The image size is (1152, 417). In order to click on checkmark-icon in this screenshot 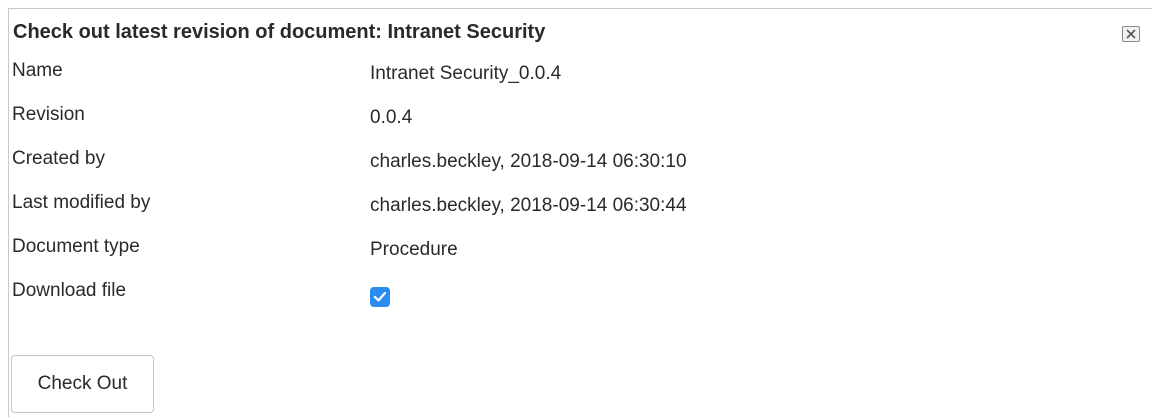, I will do `click(380, 296)`.